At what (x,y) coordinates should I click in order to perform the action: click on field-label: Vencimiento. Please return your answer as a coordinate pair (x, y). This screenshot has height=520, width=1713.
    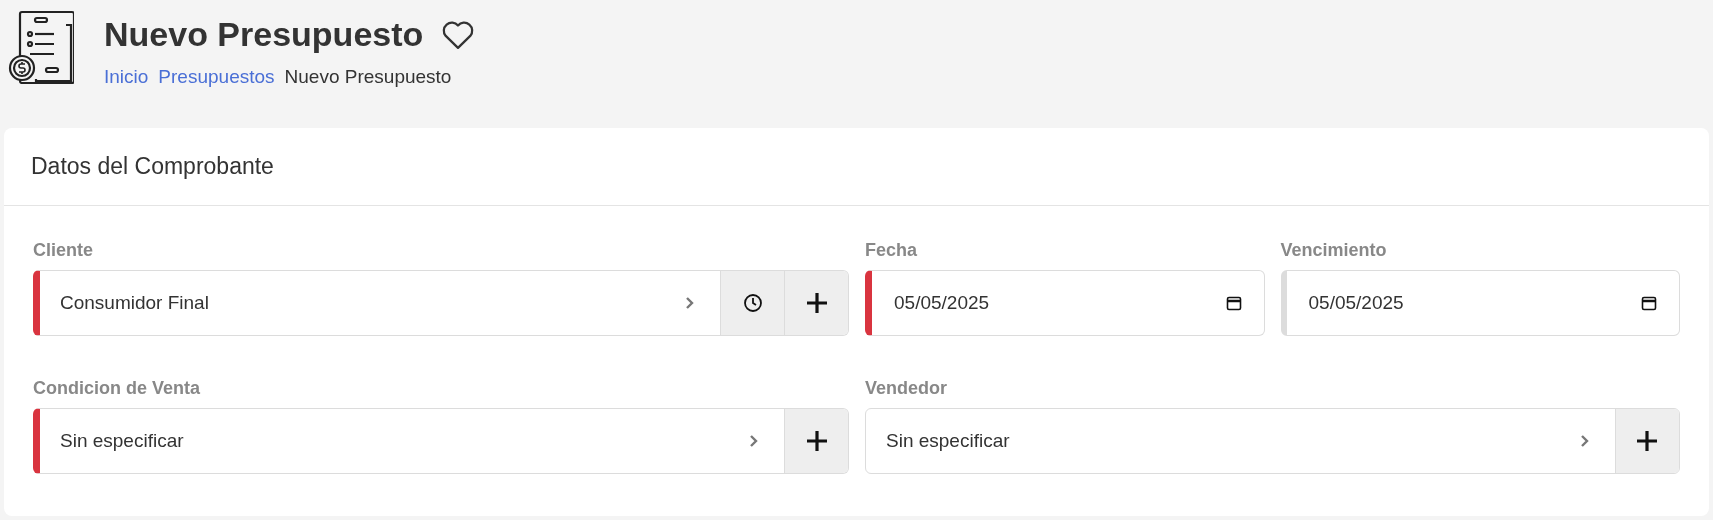
    Looking at the image, I should click on (1334, 250).